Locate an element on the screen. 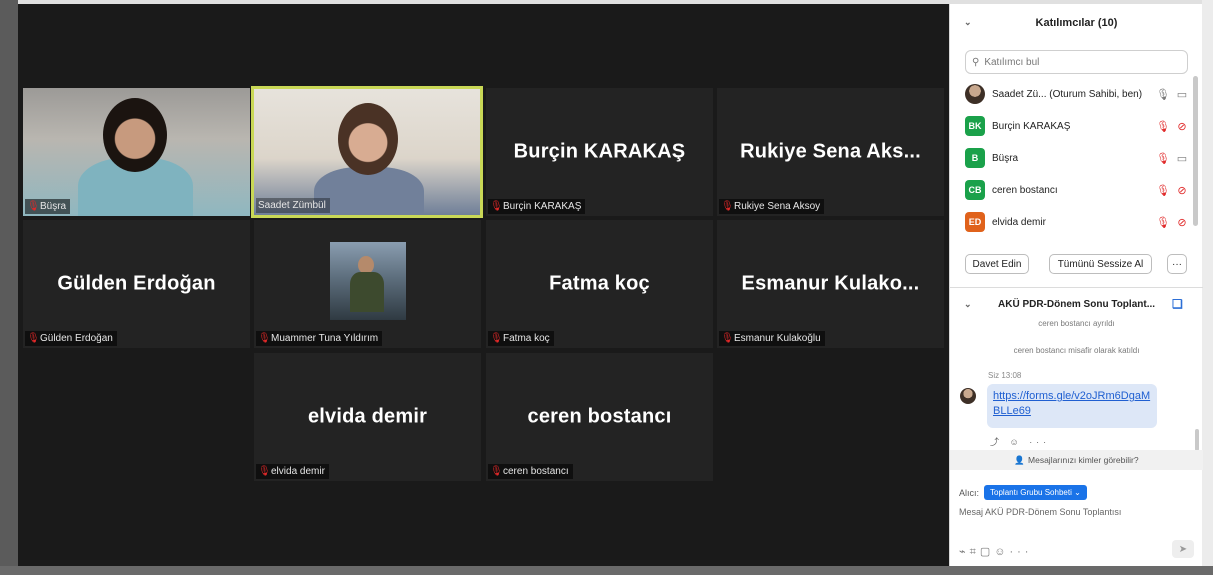  people-icon: 👤 is located at coordinates (1020, 459).